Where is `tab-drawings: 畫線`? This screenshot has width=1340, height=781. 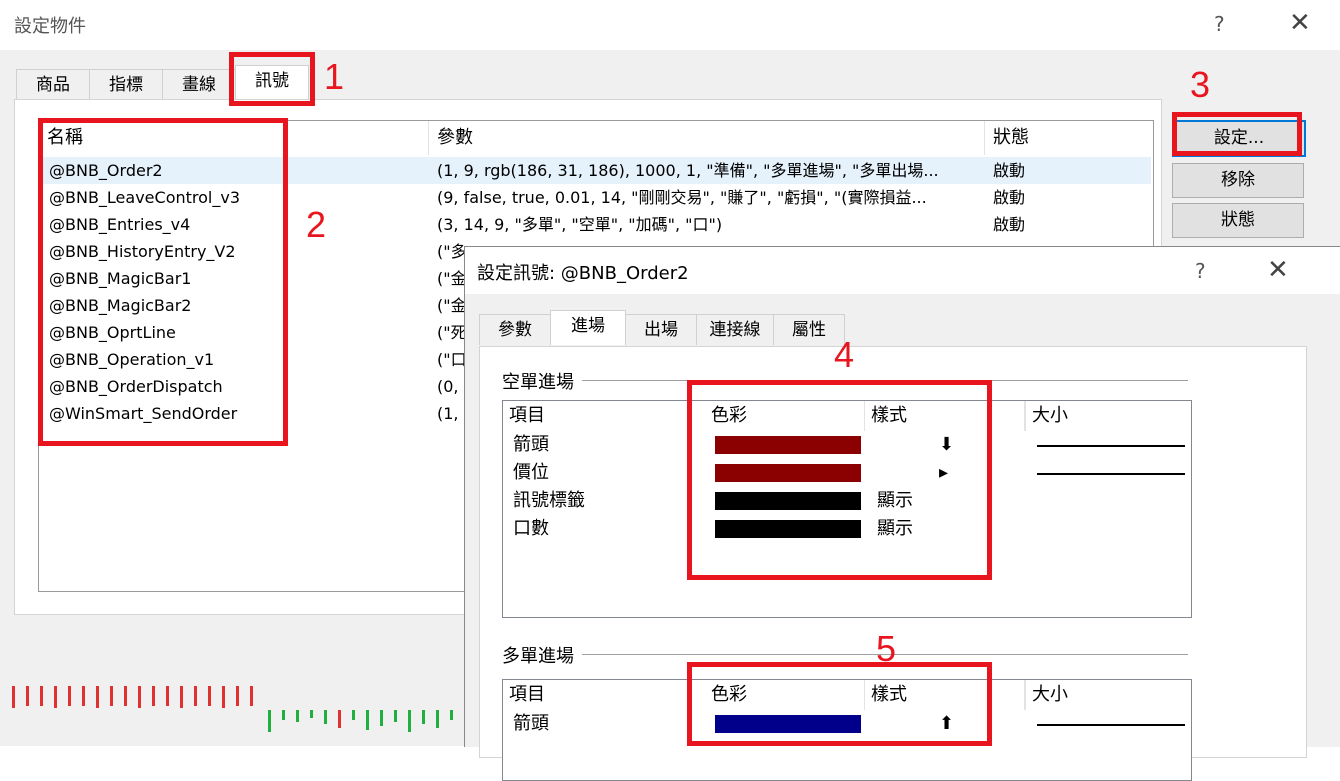
tab-drawings: 畫線 is located at coordinates (199, 84).